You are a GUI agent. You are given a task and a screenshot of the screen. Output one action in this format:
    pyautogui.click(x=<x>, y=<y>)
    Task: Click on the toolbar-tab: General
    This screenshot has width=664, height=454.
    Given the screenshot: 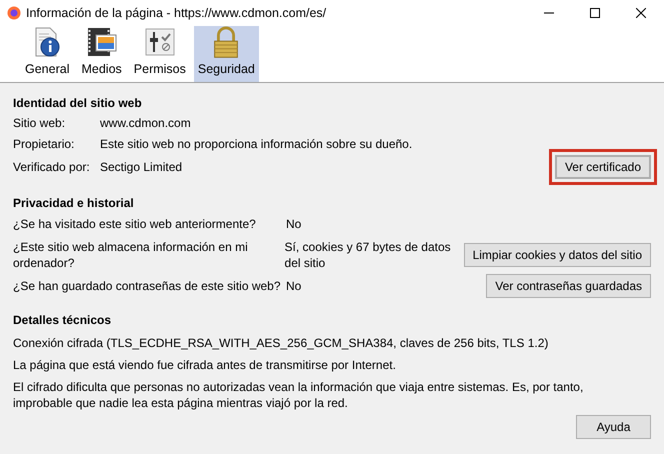 What is the action you would take?
    pyautogui.click(x=47, y=54)
    